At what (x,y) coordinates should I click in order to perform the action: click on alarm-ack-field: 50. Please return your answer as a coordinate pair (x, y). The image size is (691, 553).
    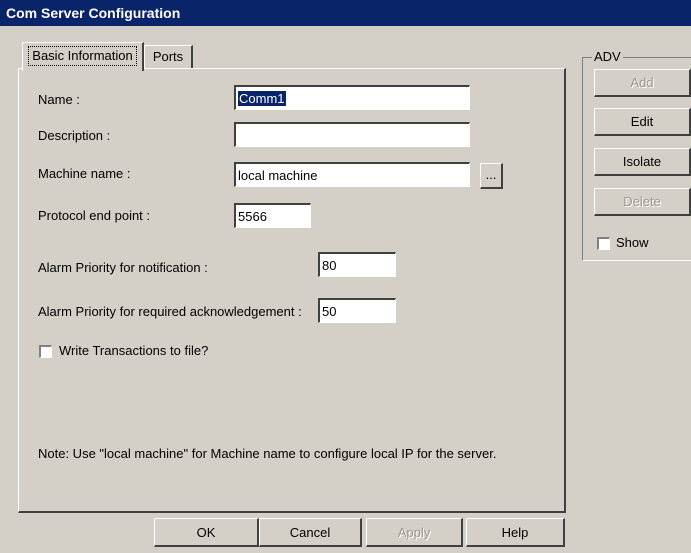
    Looking at the image, I should click on (357, 310).